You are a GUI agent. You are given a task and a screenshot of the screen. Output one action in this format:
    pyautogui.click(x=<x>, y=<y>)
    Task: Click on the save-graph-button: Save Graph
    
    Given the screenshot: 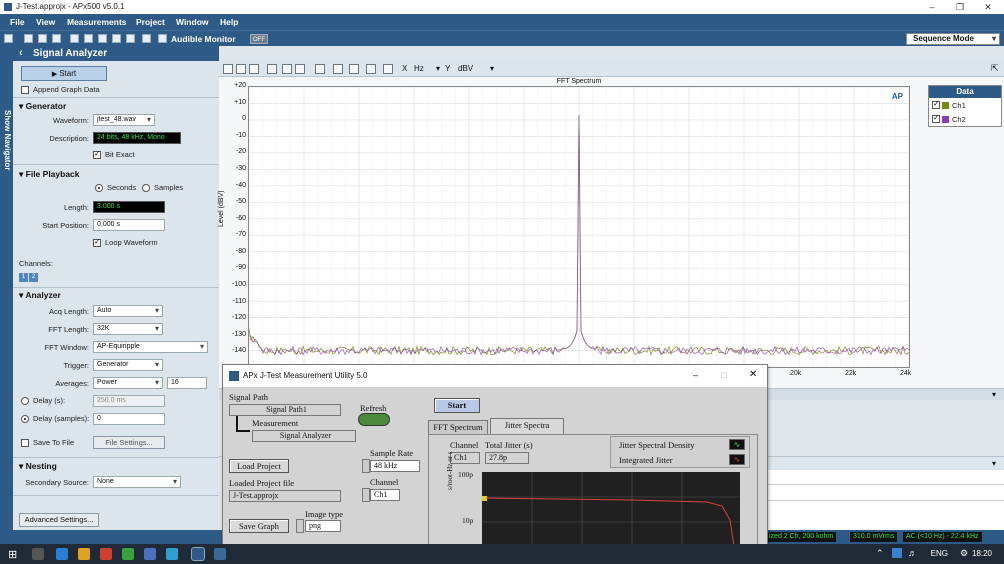 What is the action you would take?
    pyautogui.click(x=259, y=526)
    